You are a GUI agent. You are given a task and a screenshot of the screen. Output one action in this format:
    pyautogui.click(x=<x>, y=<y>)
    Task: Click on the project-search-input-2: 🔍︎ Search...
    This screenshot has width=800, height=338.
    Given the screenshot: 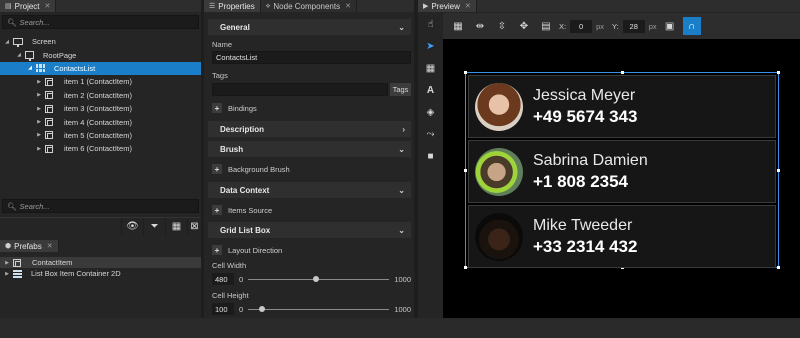 What is the action you would take?
    pyautogui.click(x=100, y=206)
    